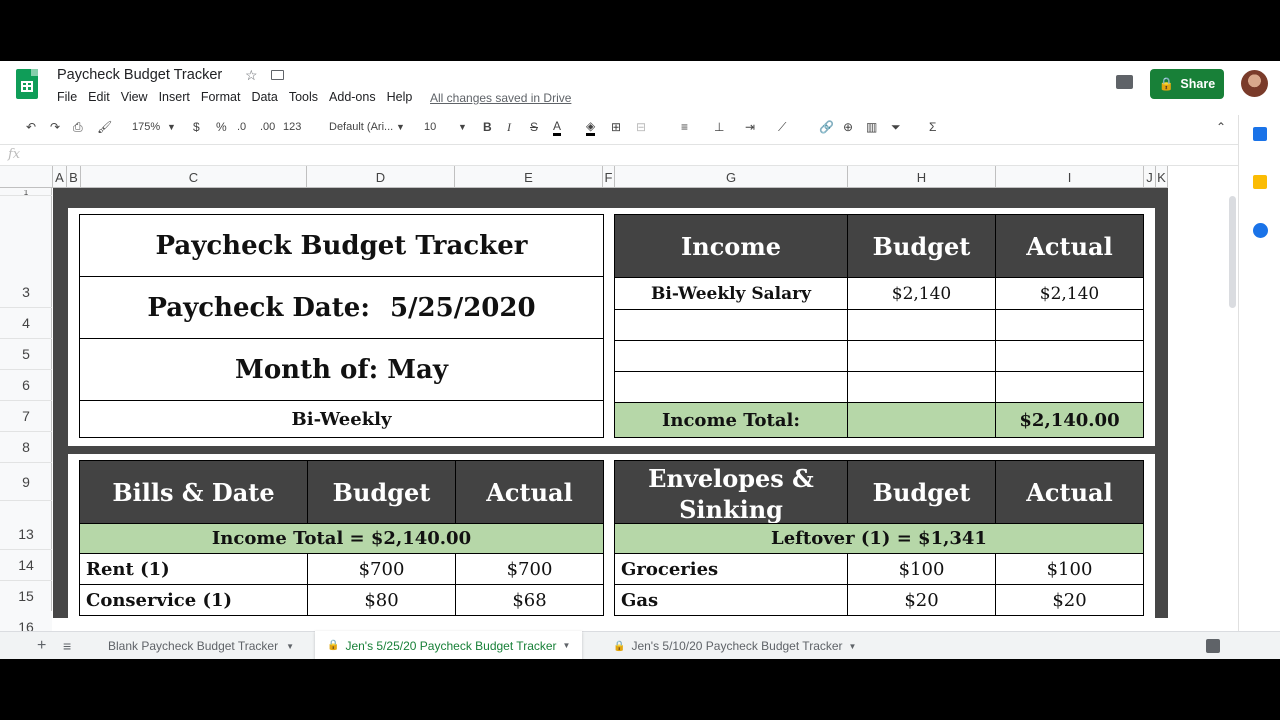 This screenshot has height=720, width=1280. What do you see at coordinates (1213, 646) in the screenshot?
I see `explore-icon` at bounding box center [1213, 646].